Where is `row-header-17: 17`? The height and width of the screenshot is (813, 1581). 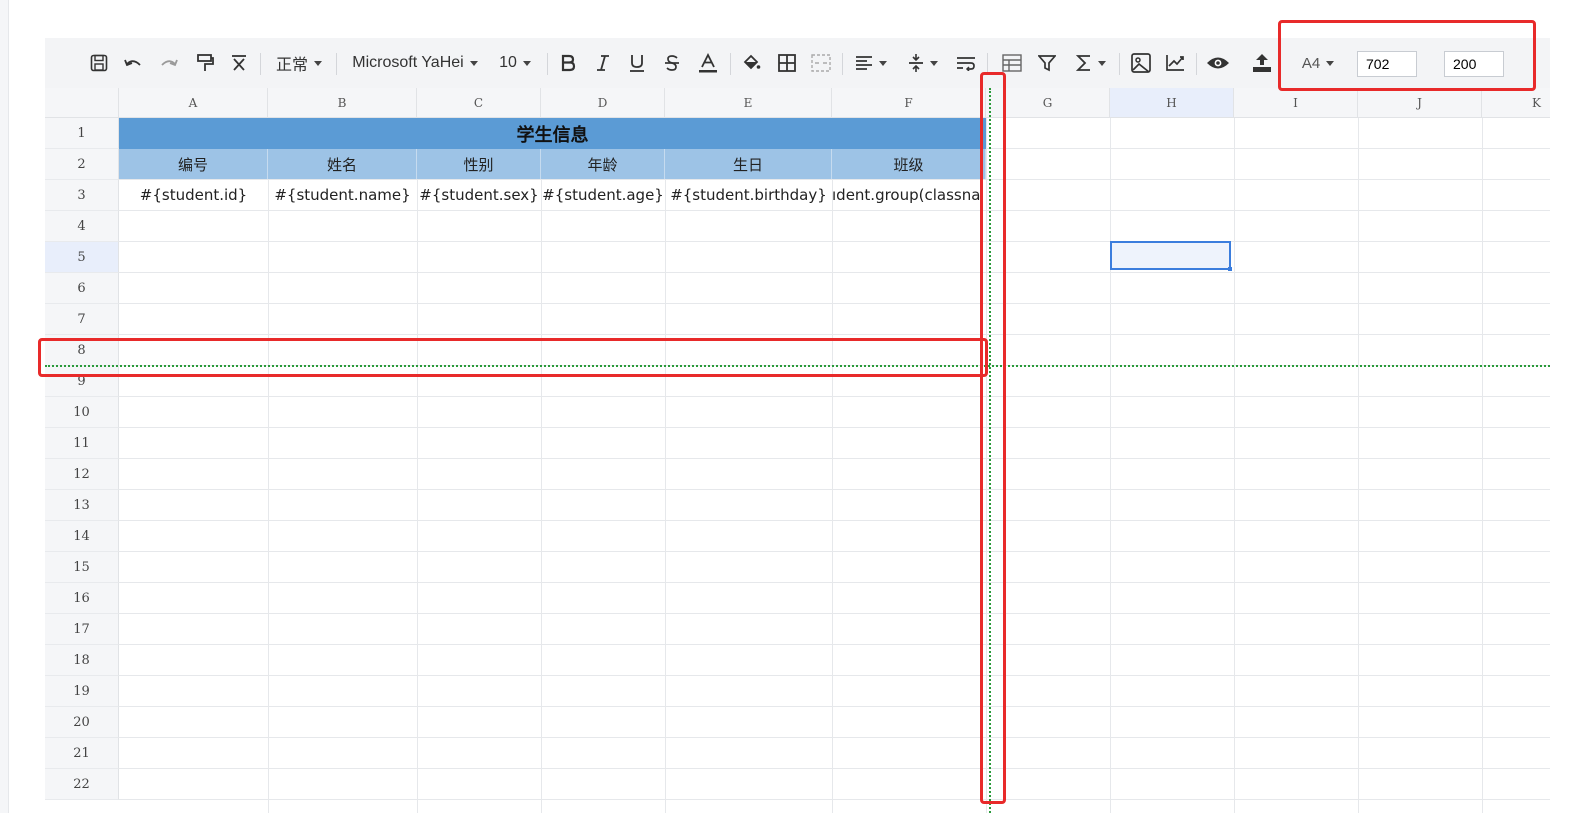
row-header-17: 17 is located at coordinates (82, 629).